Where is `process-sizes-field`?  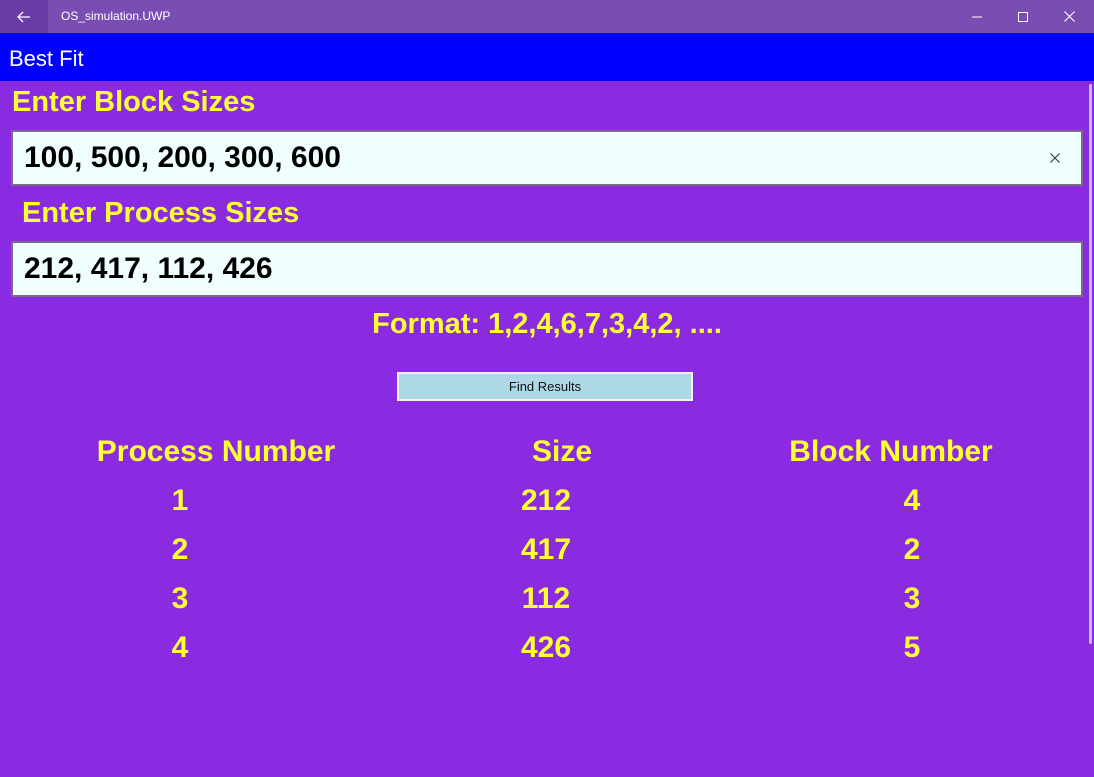
process-sizes-field is located at coordinates (547, 269).